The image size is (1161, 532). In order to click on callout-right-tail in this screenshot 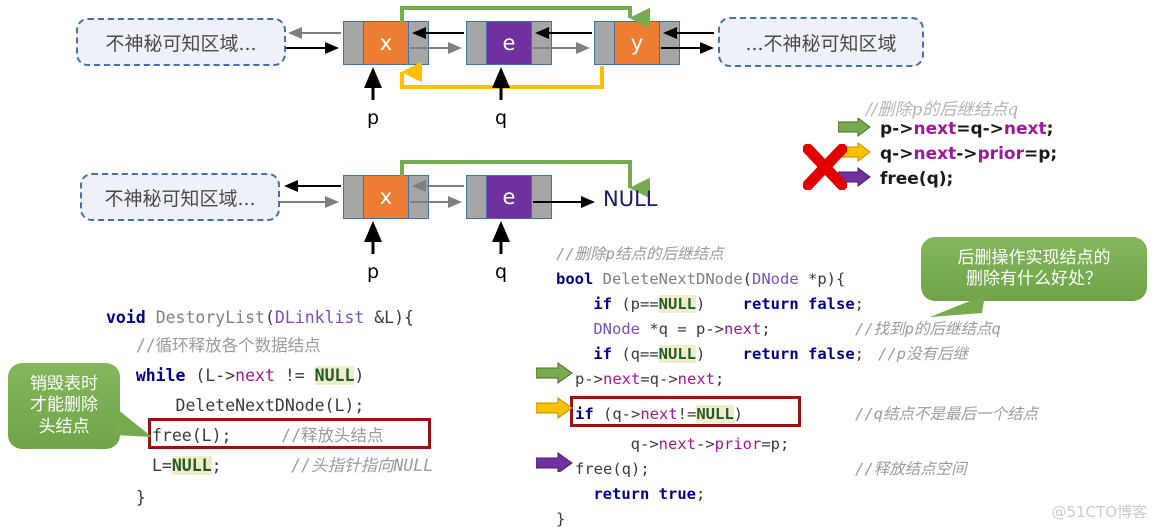, I will do `click(957, 306)`.